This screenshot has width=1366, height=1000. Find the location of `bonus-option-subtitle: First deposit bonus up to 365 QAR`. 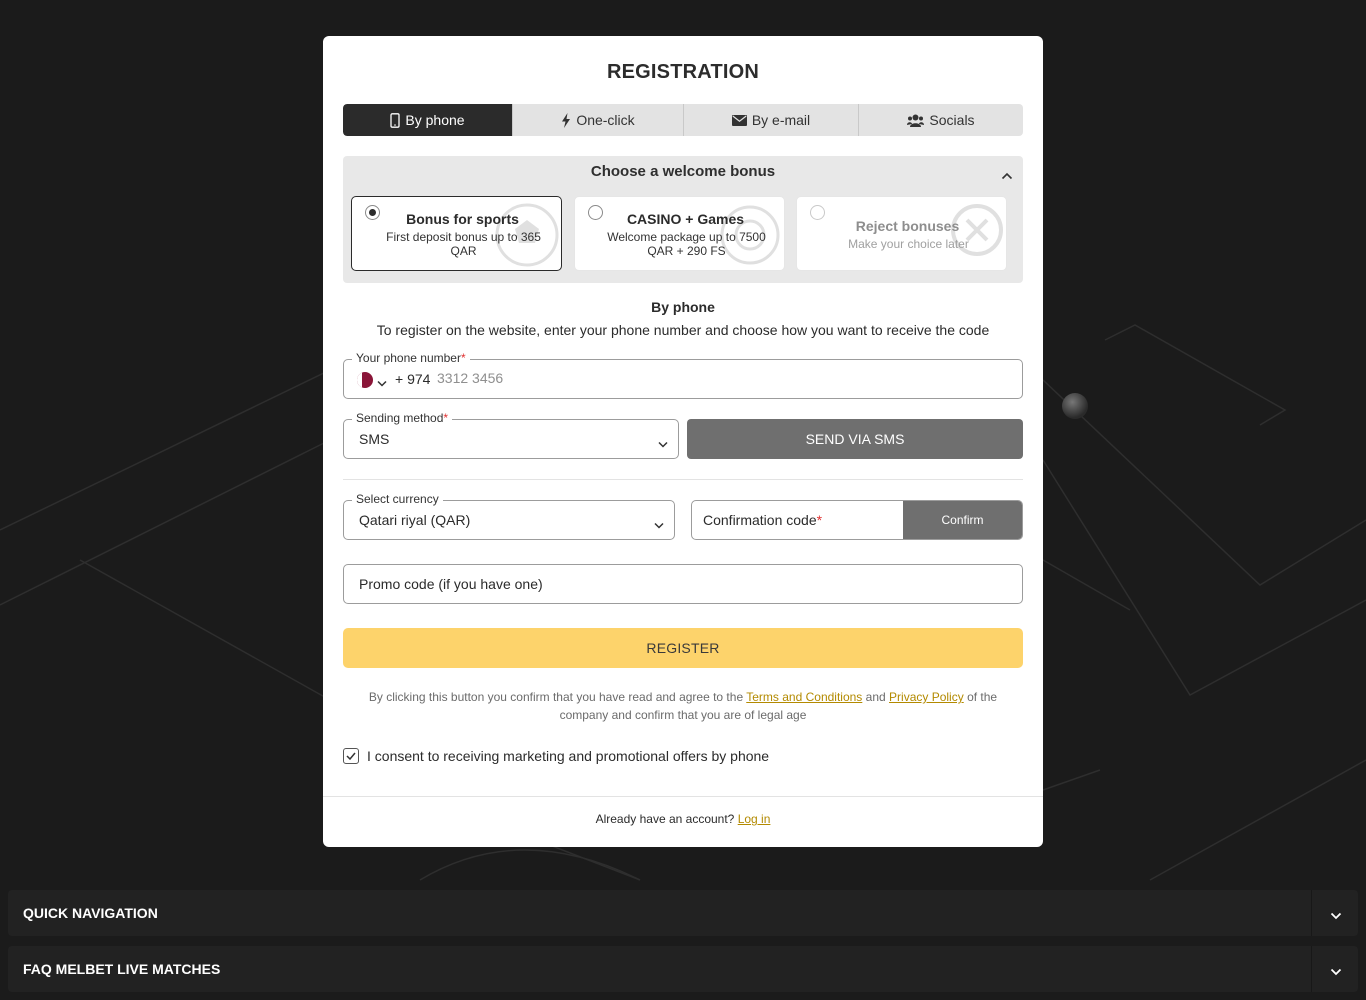

bonus-option-subtitle: First deposit bonus up to 365 QAR is located at coordinates (463, 244).